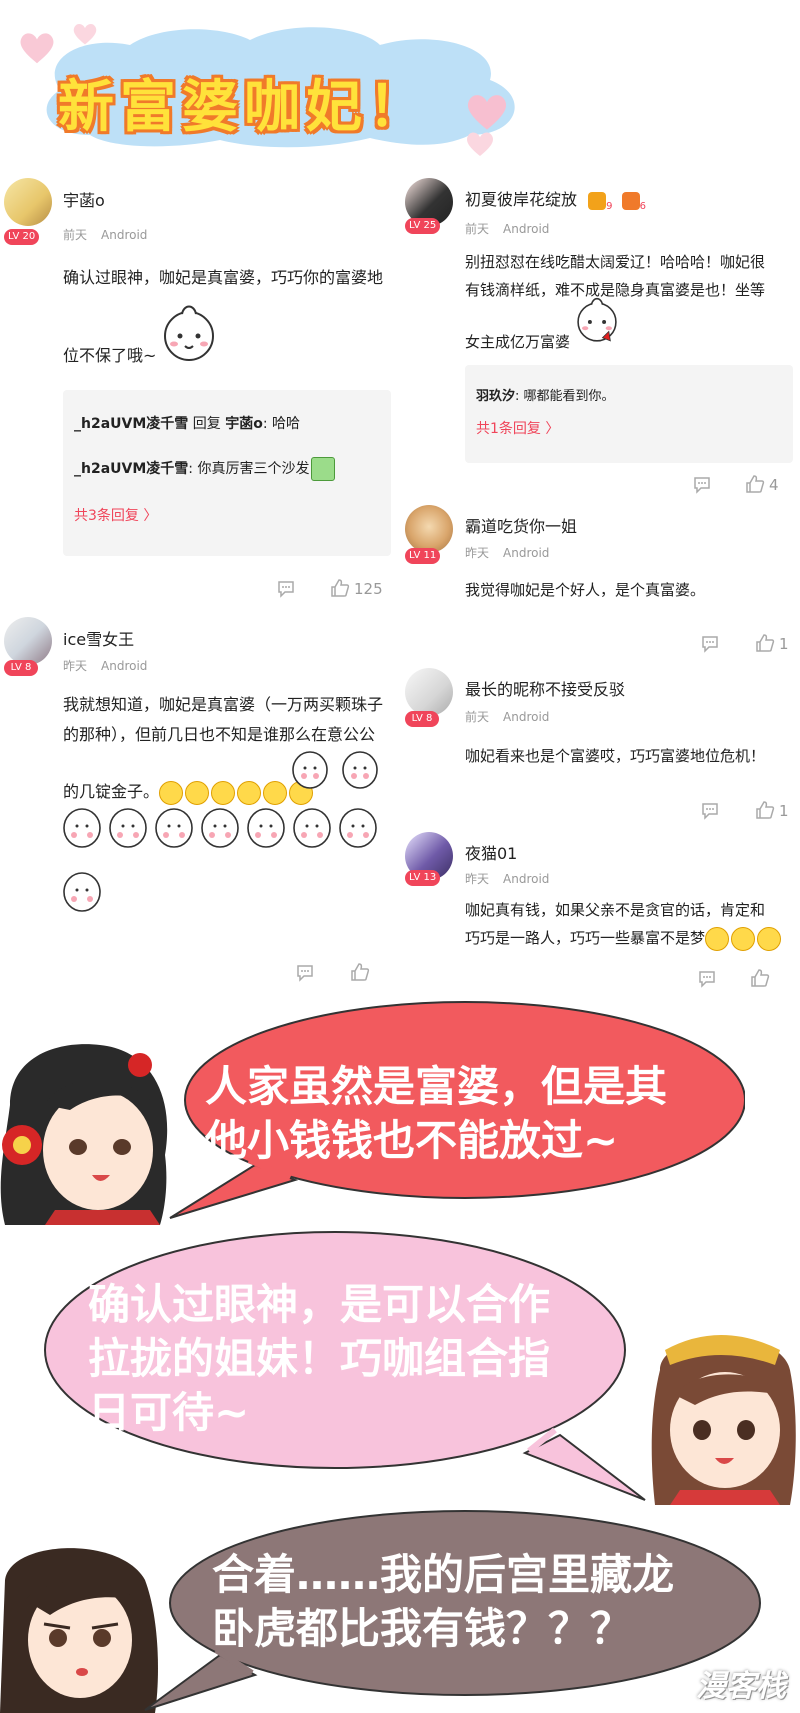 This screenshot has height=1713, width=800. Describe the element at coordinates (21, 668) in the screenshot. I see `level-badge: LV 8` at that location.